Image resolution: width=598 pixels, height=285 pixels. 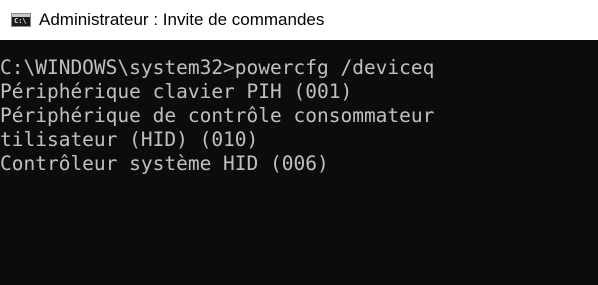 I want to click on title-bar: C:\ Administrateur : Invite de commandes, so click(x=299, y=20).